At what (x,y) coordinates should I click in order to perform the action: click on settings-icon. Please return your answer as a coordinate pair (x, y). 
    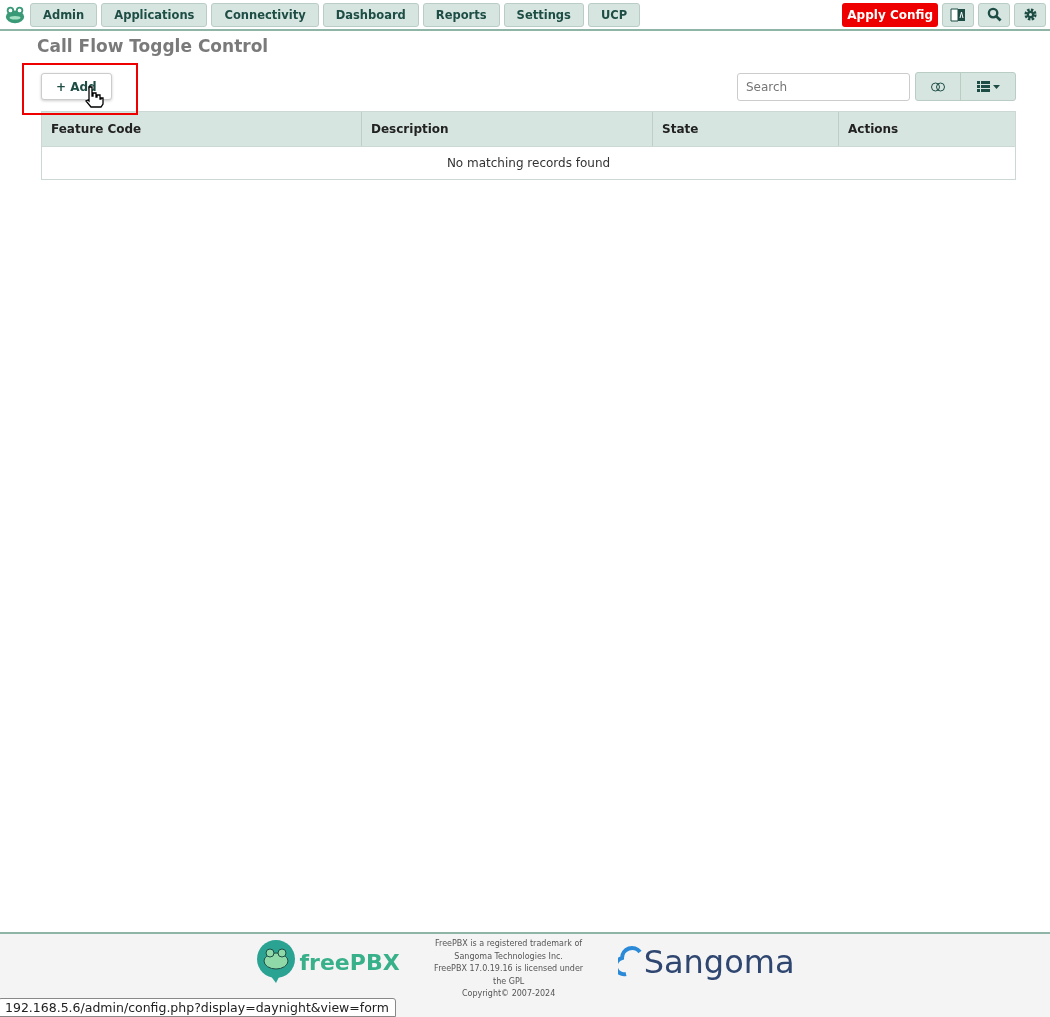
    Looking at the image, I should click on (1030, 14).